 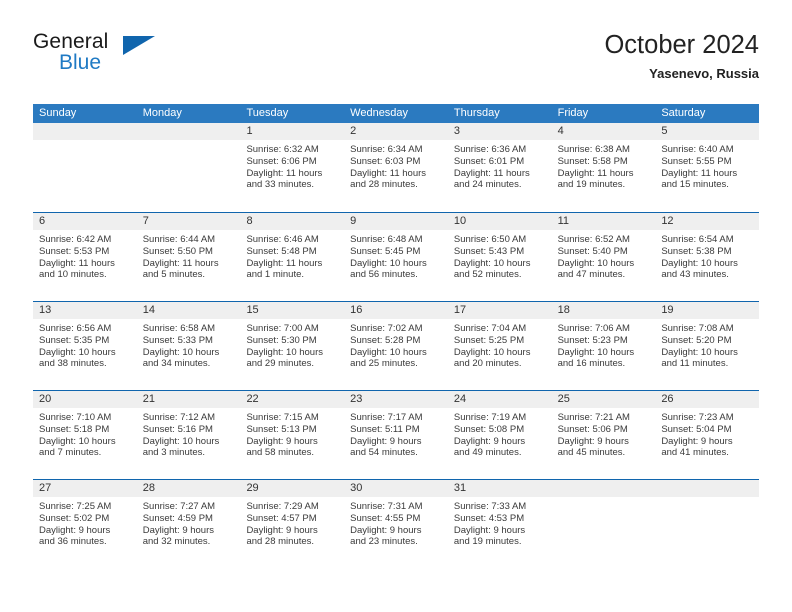 I want to click on weekday-header-saturday: Saturday, so click(x=683, y=113).